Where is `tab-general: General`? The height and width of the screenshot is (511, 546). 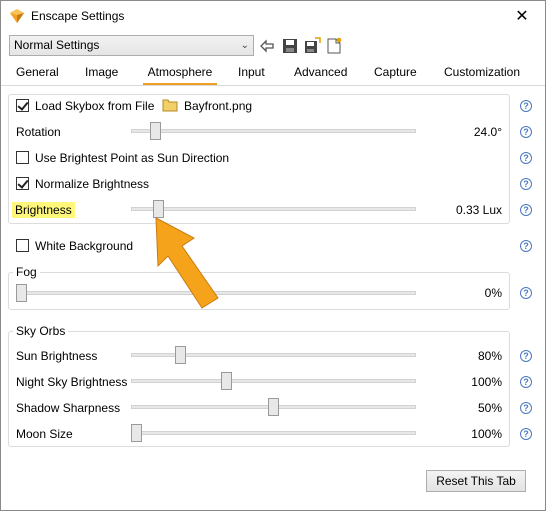 tab-general: General is located at coordinates (37, 72).